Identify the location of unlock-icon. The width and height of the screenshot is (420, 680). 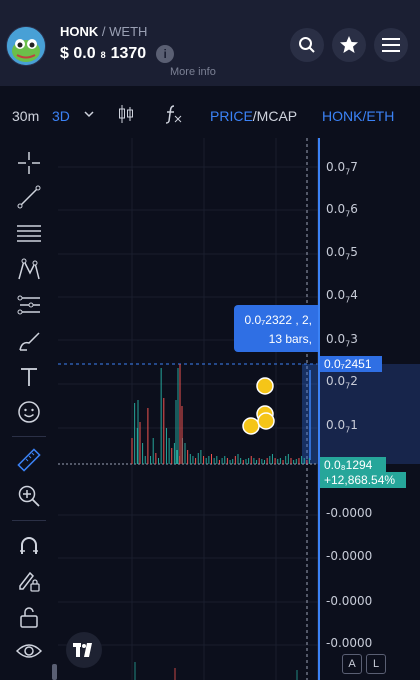
(29, 617).